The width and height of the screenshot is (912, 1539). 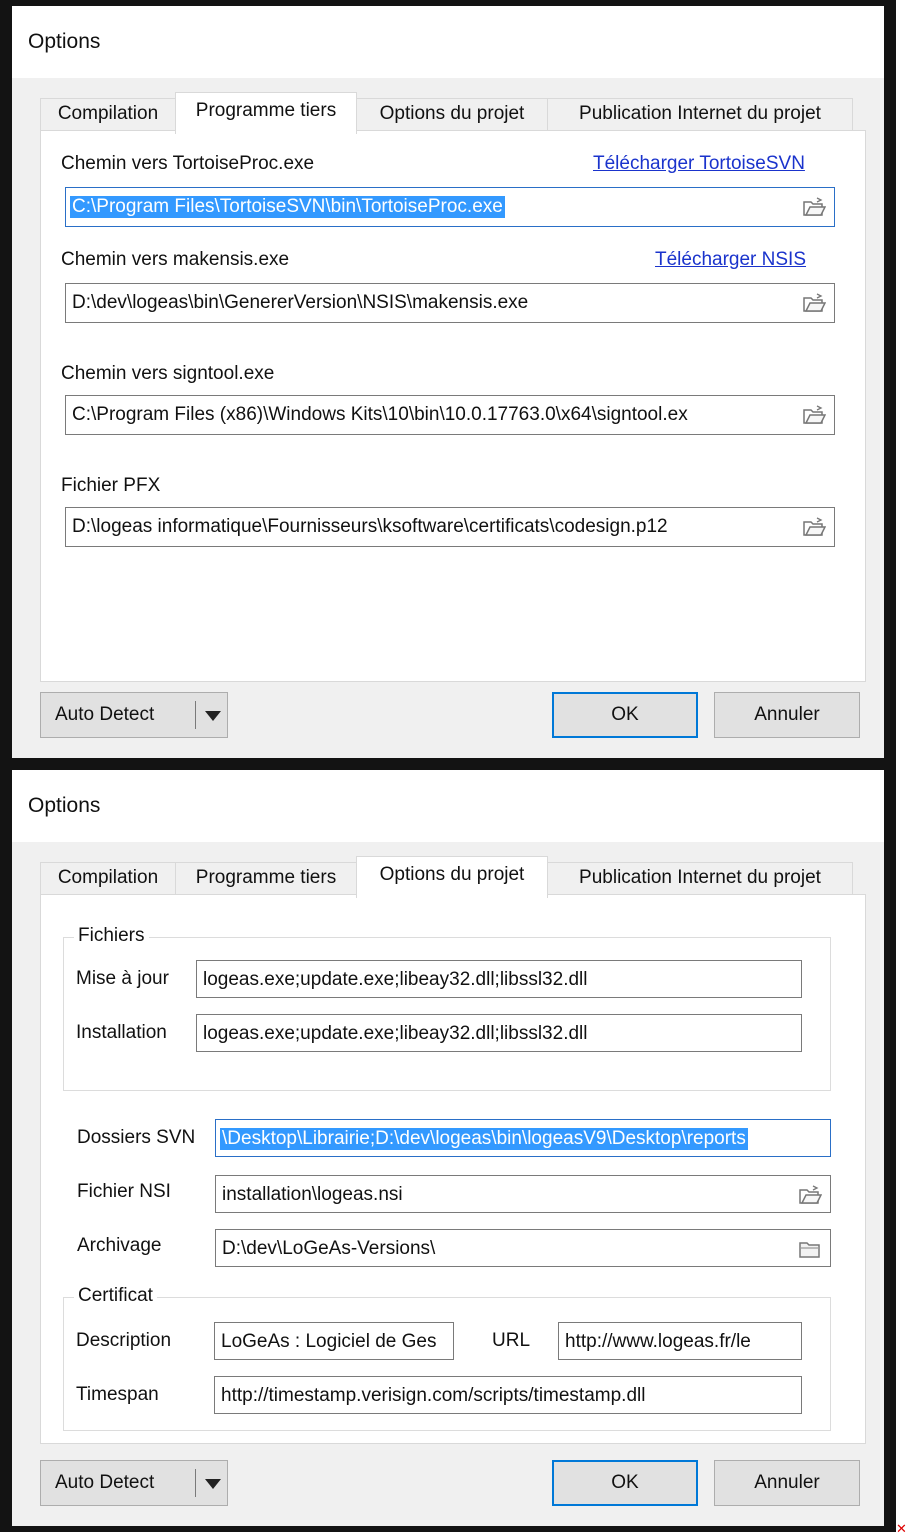 What do you see at coordinates (329, 1341) in the screenshot?
I see `description-value: LoGeAs : Logiciel de Ges` at bounding box center [329, 1341].